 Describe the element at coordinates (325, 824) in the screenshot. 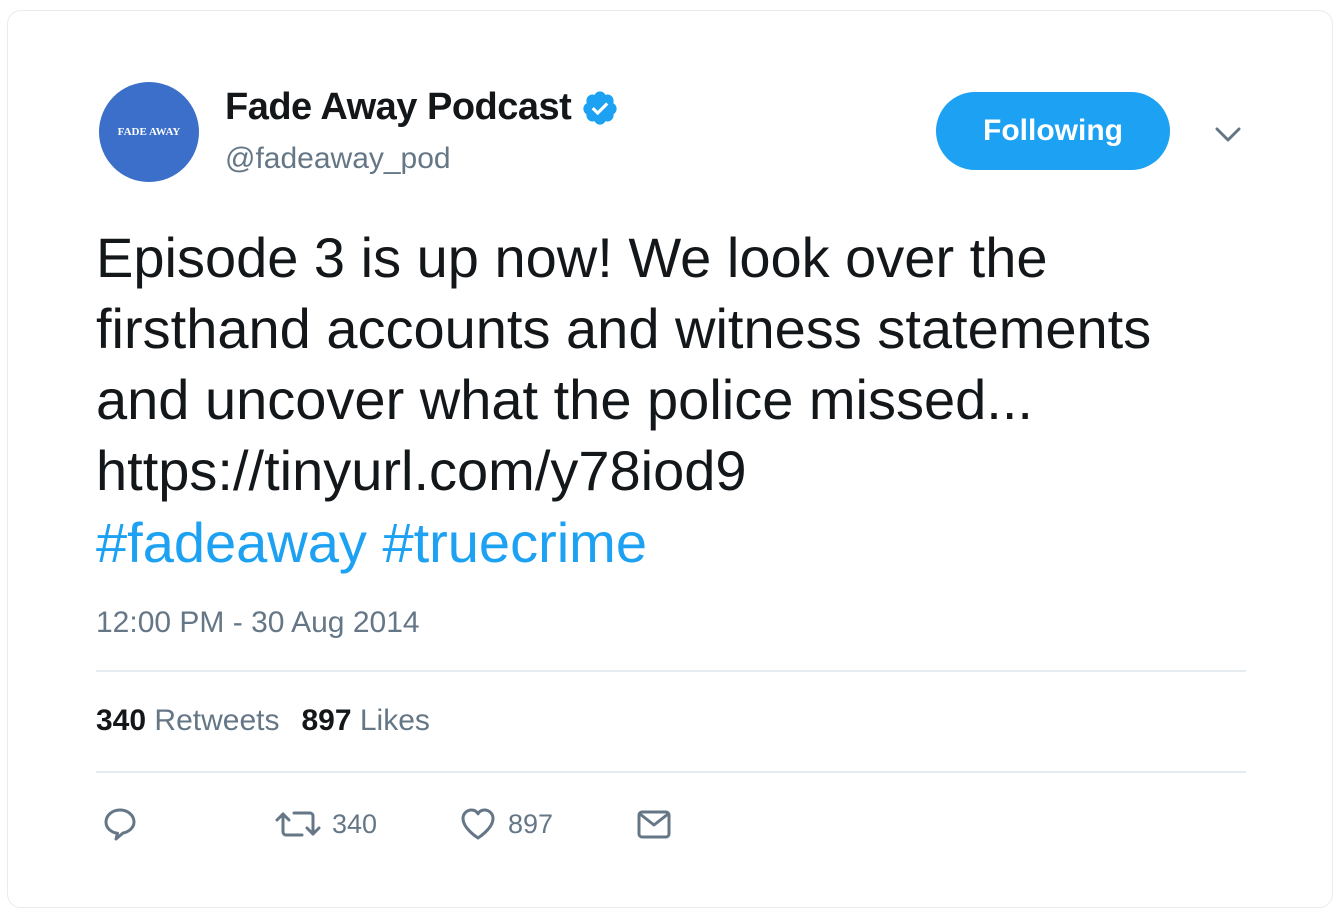

I see `retweet-button: 340` at that location.